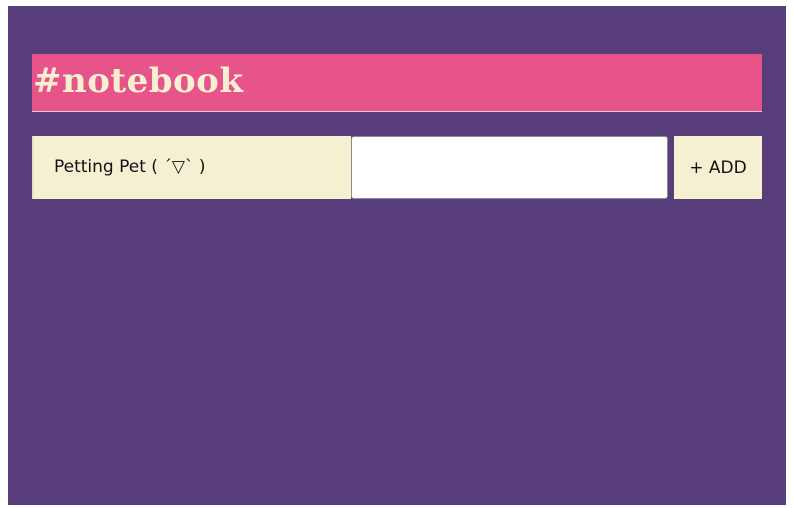 The image size is (794, 508). What do you see at coordinates (138, 81) in the screenshot?
I see `page-title: #notebook` at bounding box center [138, 81].